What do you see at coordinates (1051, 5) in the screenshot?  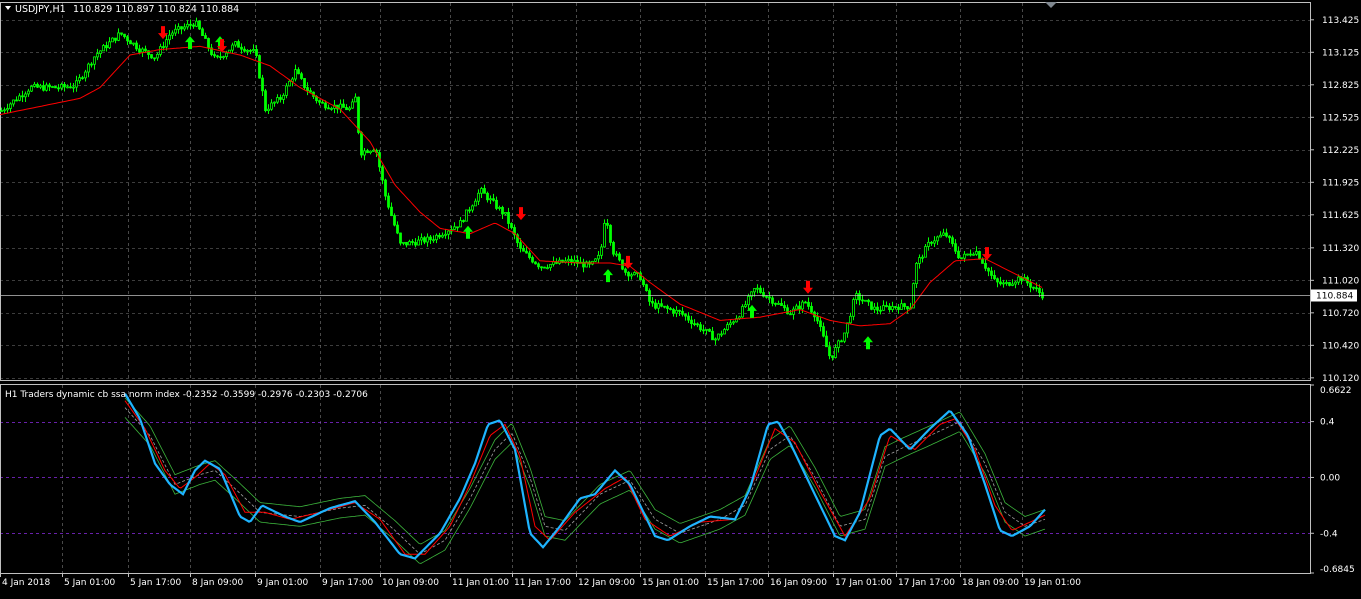 I see `shift-marker-icon` at bounding box center [1051, 5].